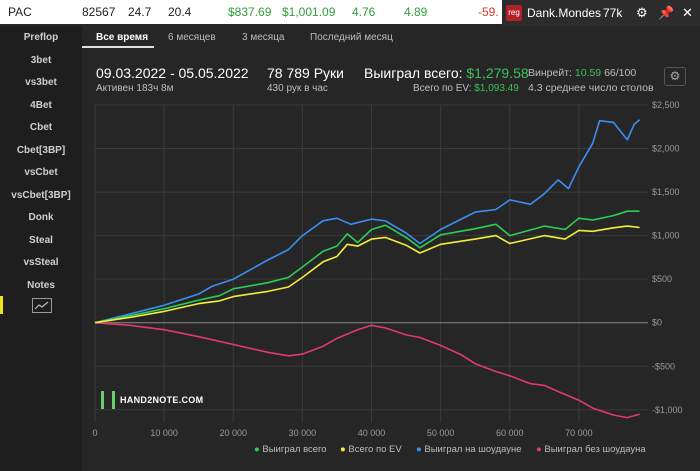 The width and height of the screenshot is (700, 471). What do you see at coordinates (294, 449) in the screenshot?
I see `legend-won-label: Выиграл всего` at bounding box center [294, 449].